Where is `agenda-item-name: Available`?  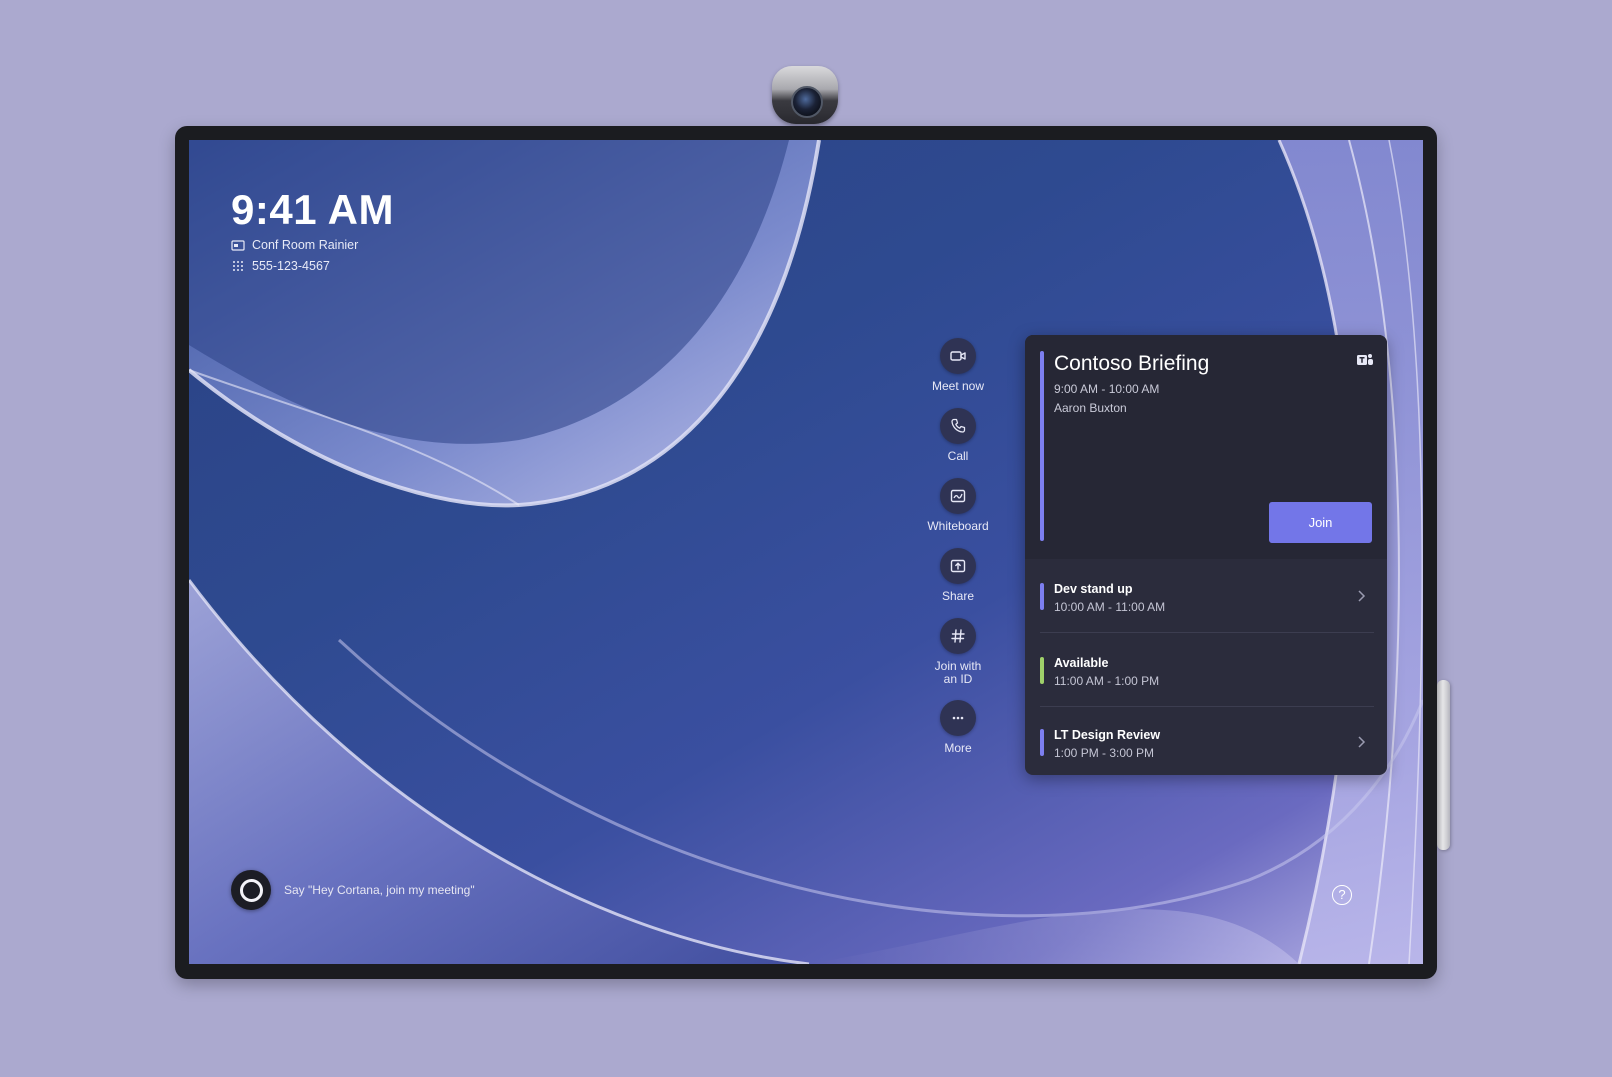 agenda-item-name: Available is located at coordinates (1081, 663).